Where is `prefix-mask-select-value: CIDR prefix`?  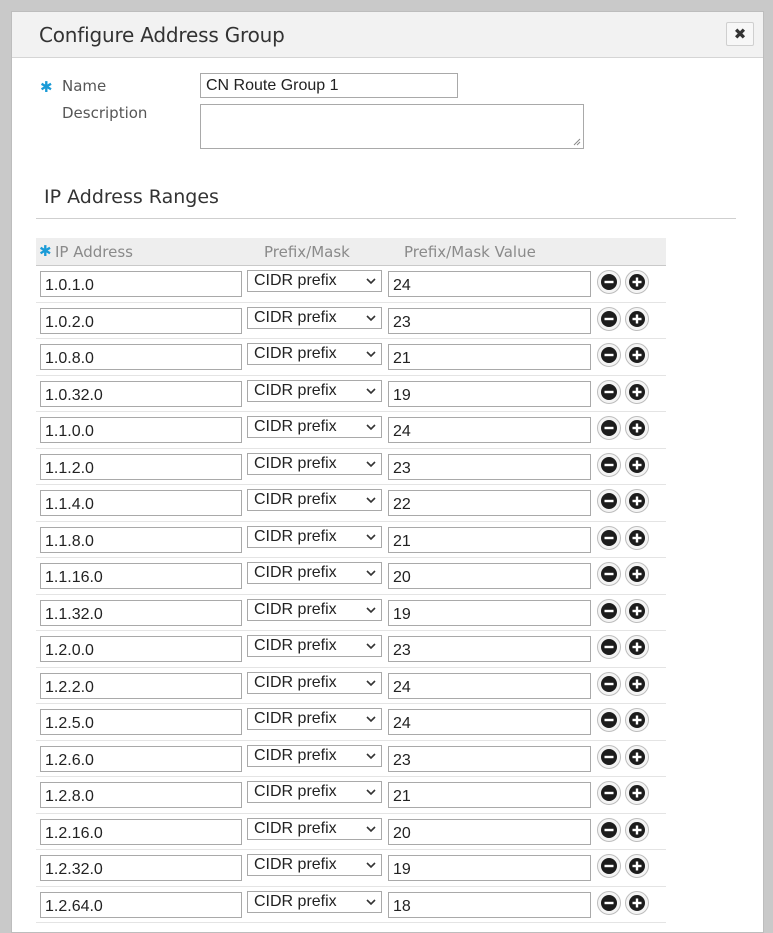 prefix-mask-select-value: CIDR prefix is located at coordinates (295, 901).